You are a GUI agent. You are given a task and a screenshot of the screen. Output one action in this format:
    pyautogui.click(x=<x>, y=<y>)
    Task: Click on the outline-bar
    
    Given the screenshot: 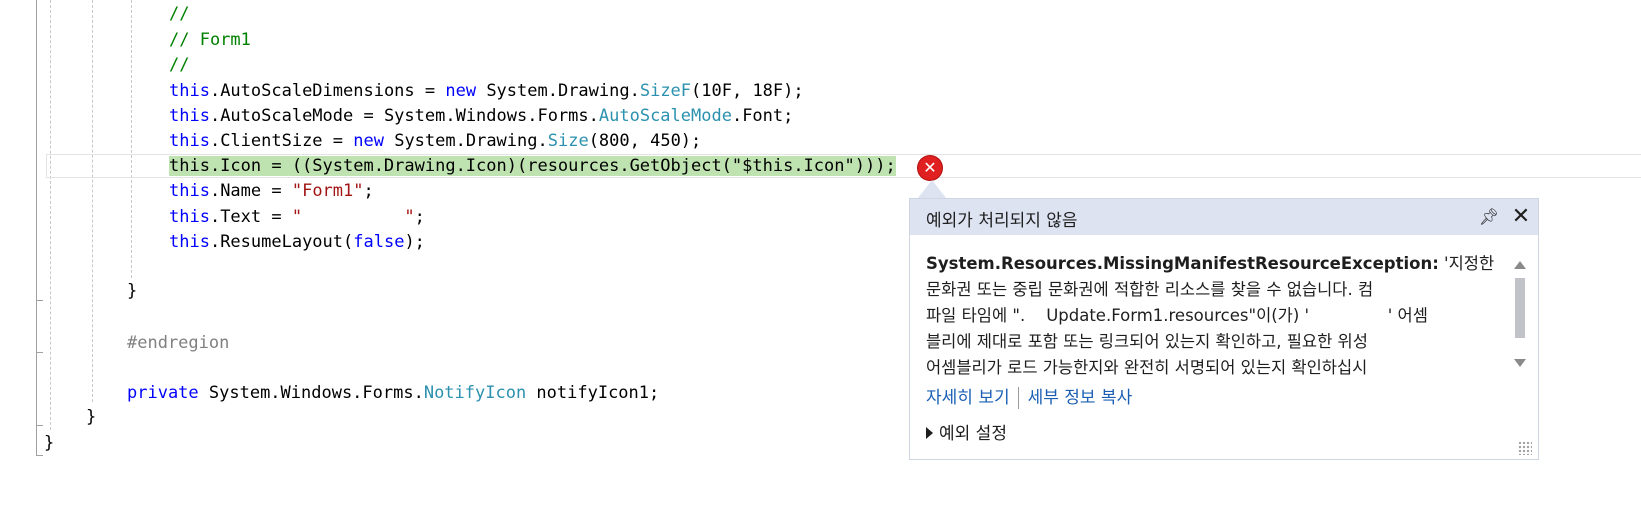 What is the action you would take?
    pyautogui.click(x=36, y=228)
    